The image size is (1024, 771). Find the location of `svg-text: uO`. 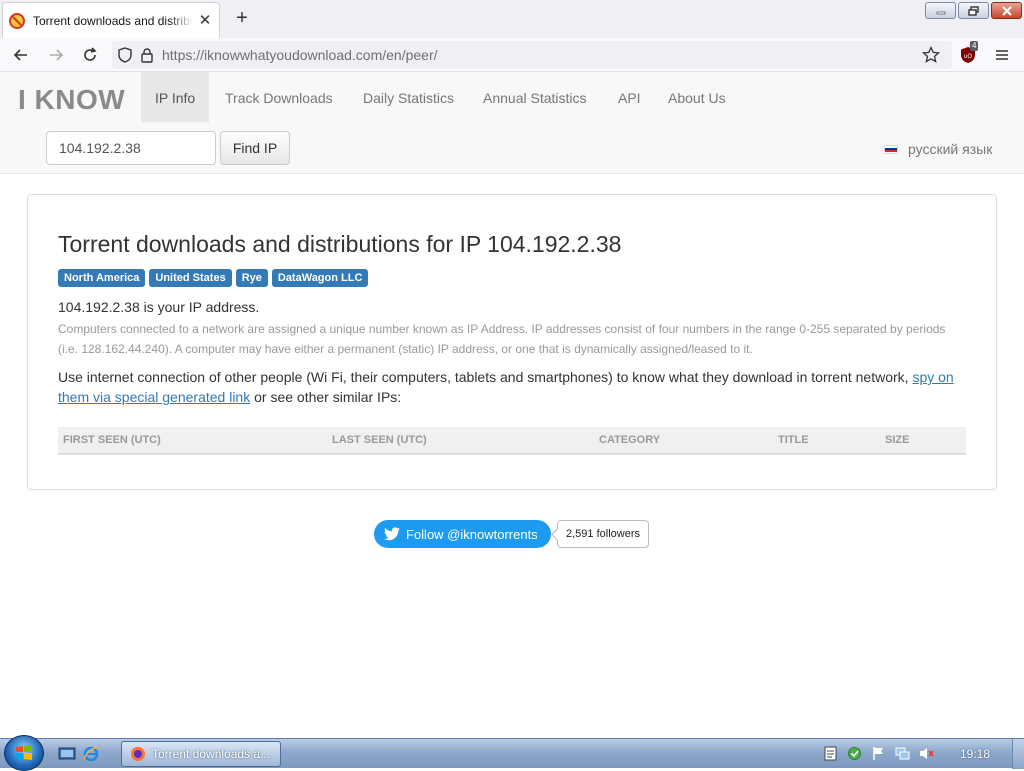

svg-text: uO is located at coordinates (968, 57).